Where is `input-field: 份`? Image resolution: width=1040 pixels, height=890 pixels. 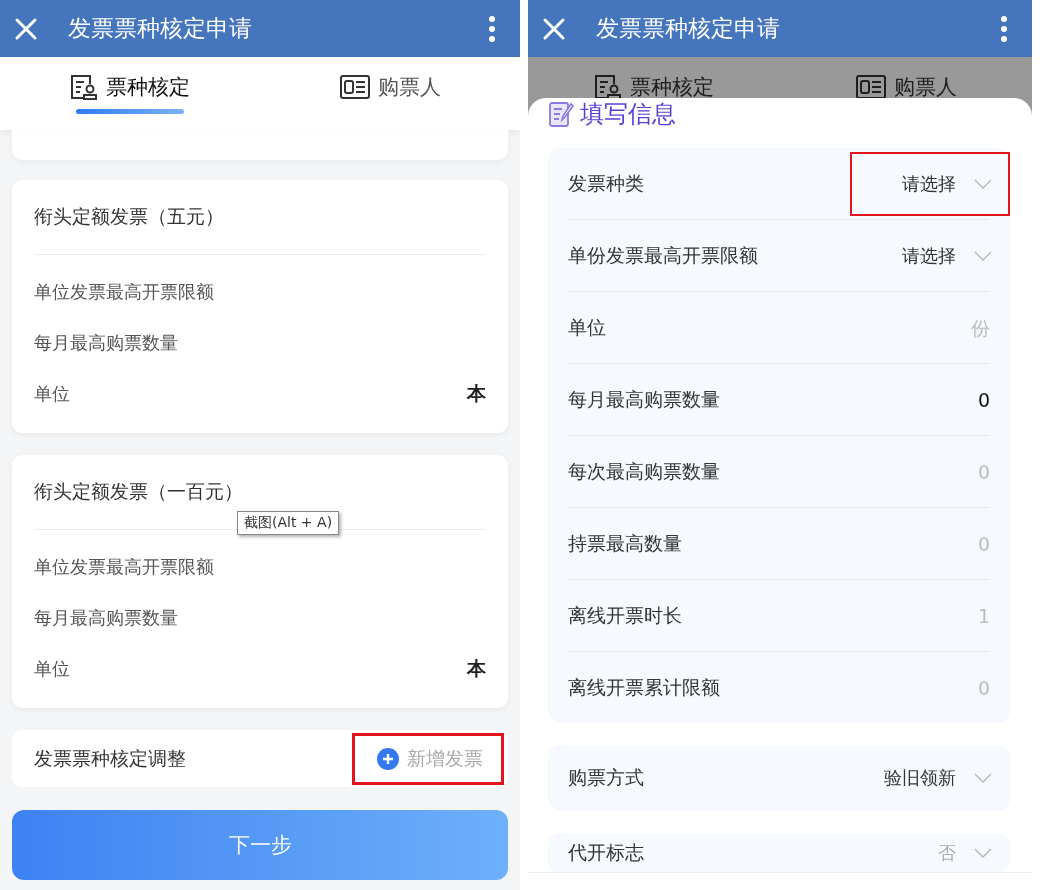 input-field: 份 is located at coordinates (920, 327).